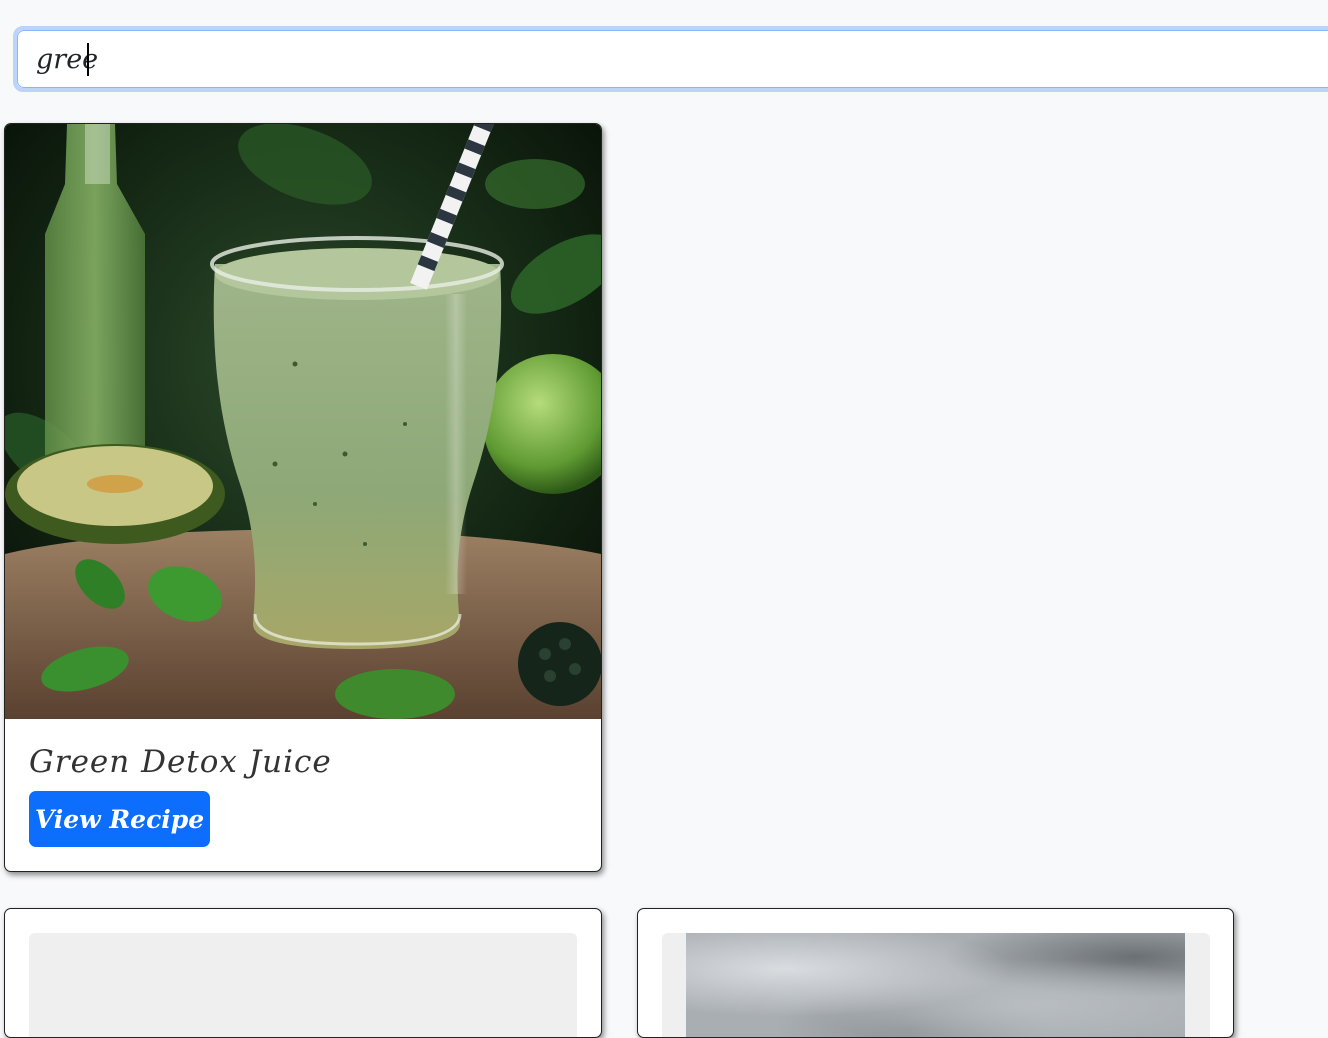 The image size is (1328, 1038). Describe the element at coordinates (935, 985) in the screenshot. I see `recipe-image` at that location.